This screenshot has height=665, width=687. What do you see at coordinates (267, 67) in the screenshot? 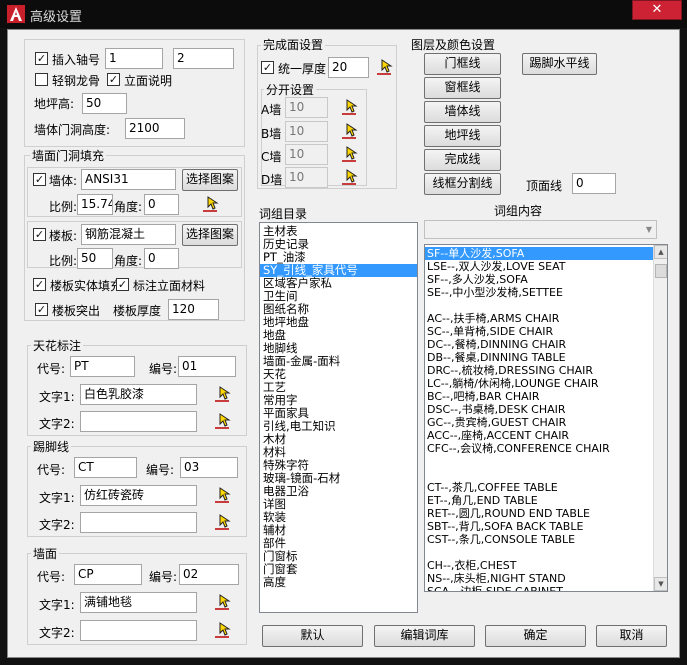
I see `uniform-thickness-checkbox: ✓` at bounding box center [267, 67].